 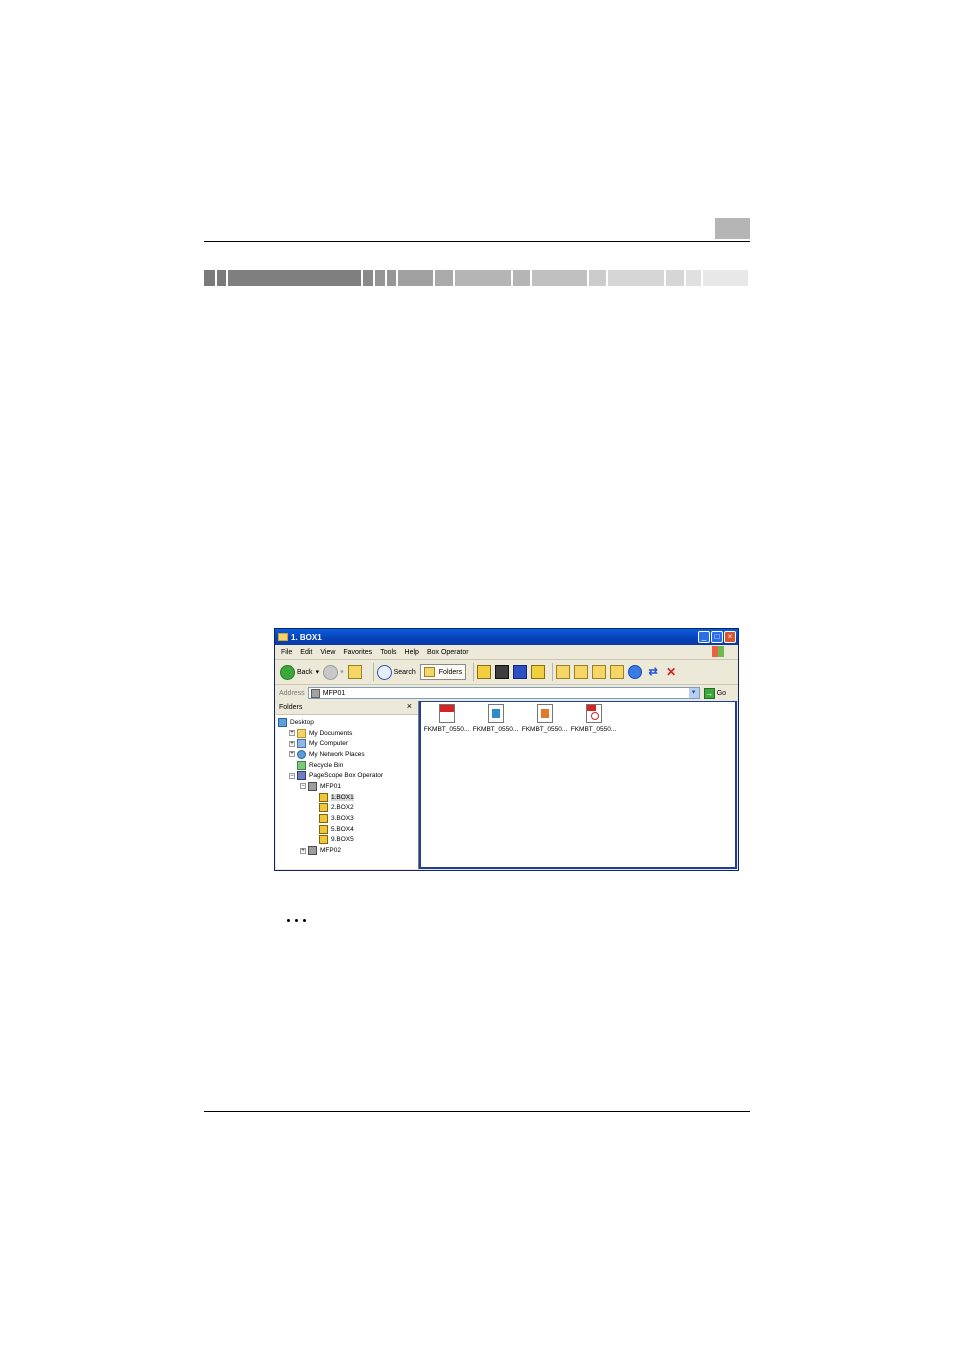 I want to click on toolbar: Back ▾ ▾ Search Folders ⇄ ✕, so click(x=506, y=672).